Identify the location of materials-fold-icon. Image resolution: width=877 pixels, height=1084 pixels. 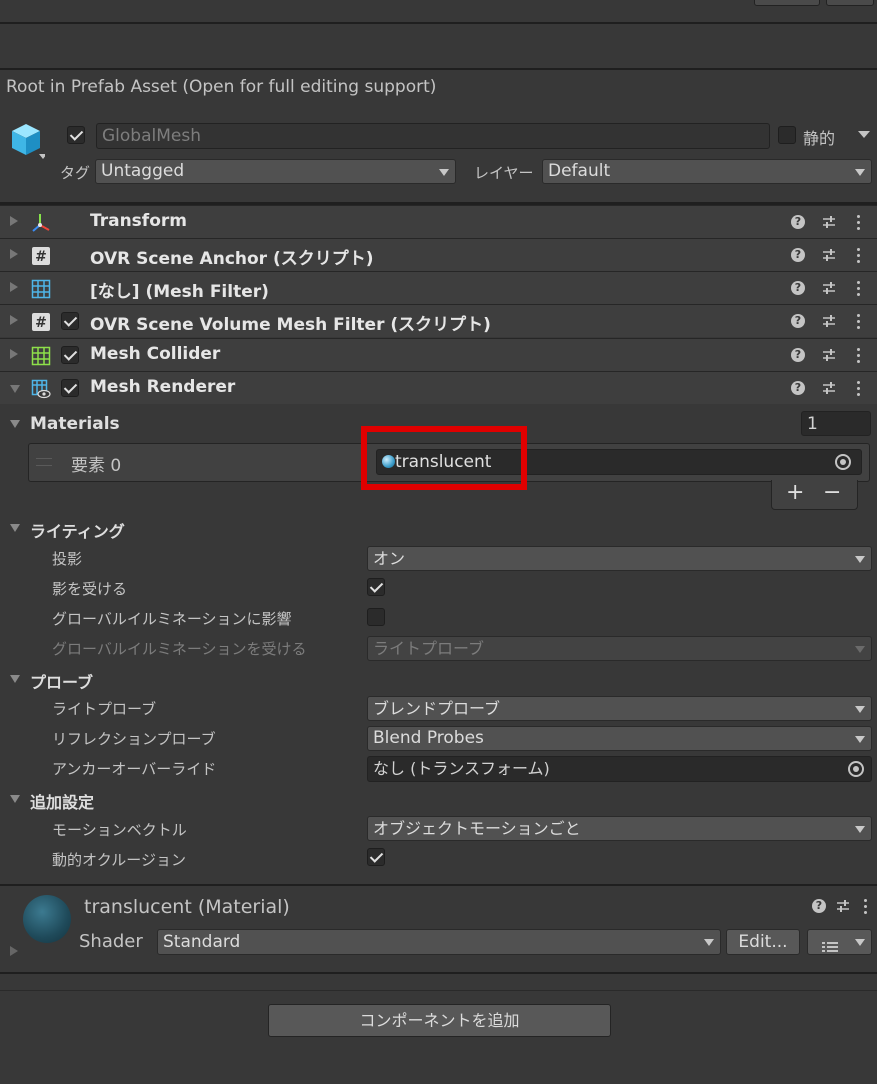
(15, 424).